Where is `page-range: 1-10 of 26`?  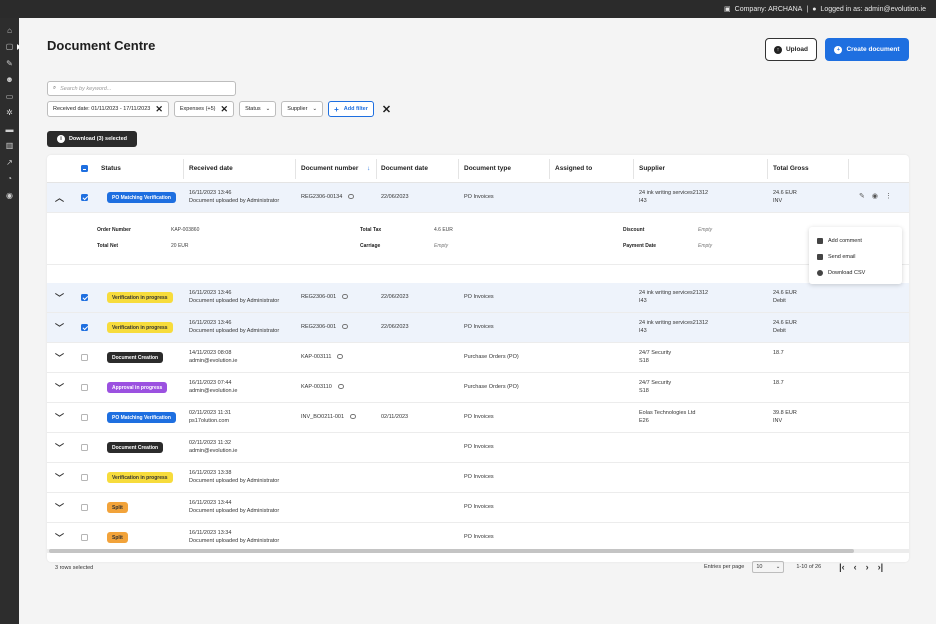 page-range: 1-10 of 26 is located at coordinates (809, 567).